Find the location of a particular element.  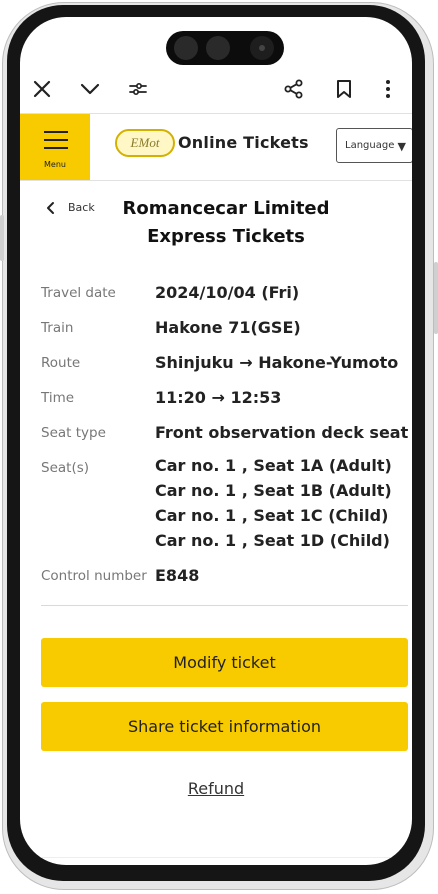

chevron-down-icon is located at coordinates (90, 89).